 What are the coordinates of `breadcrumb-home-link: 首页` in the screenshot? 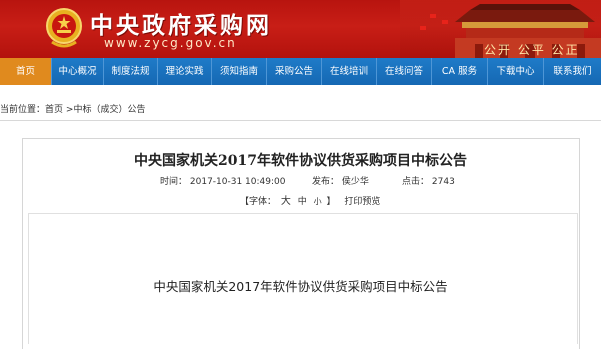 It's located at (54, 110).